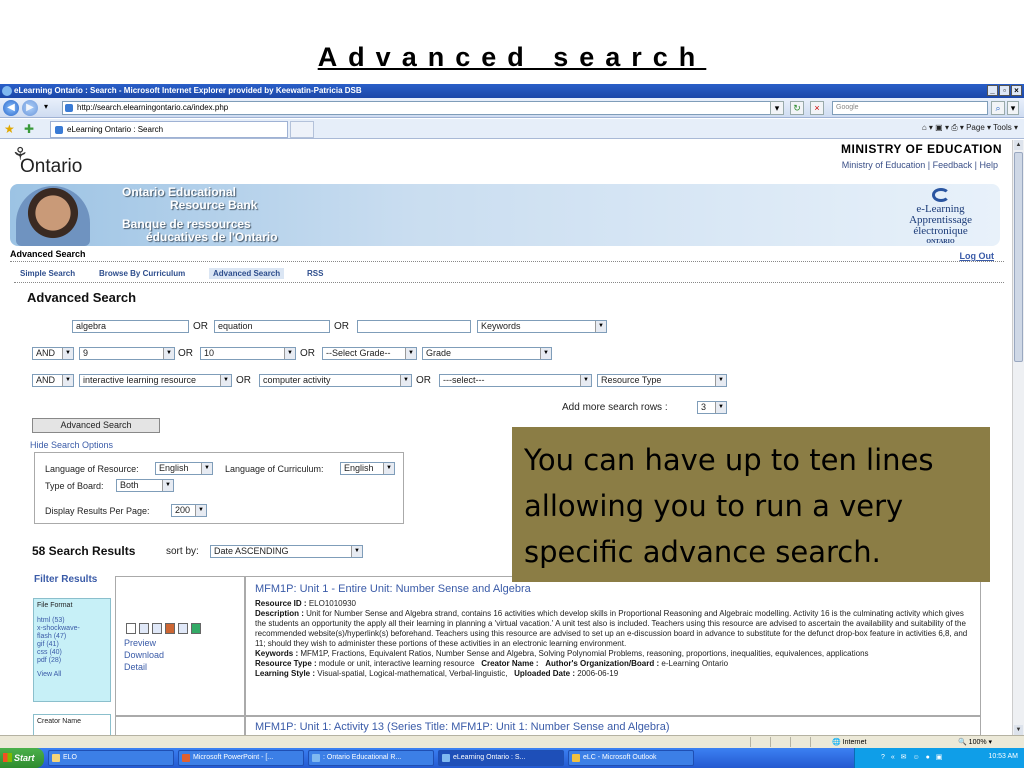 The width and height of the screenshot is (1024, 768). Describe the element at coordinates (22, 758) in the screenshot. I see `start-button: Start` at that location.